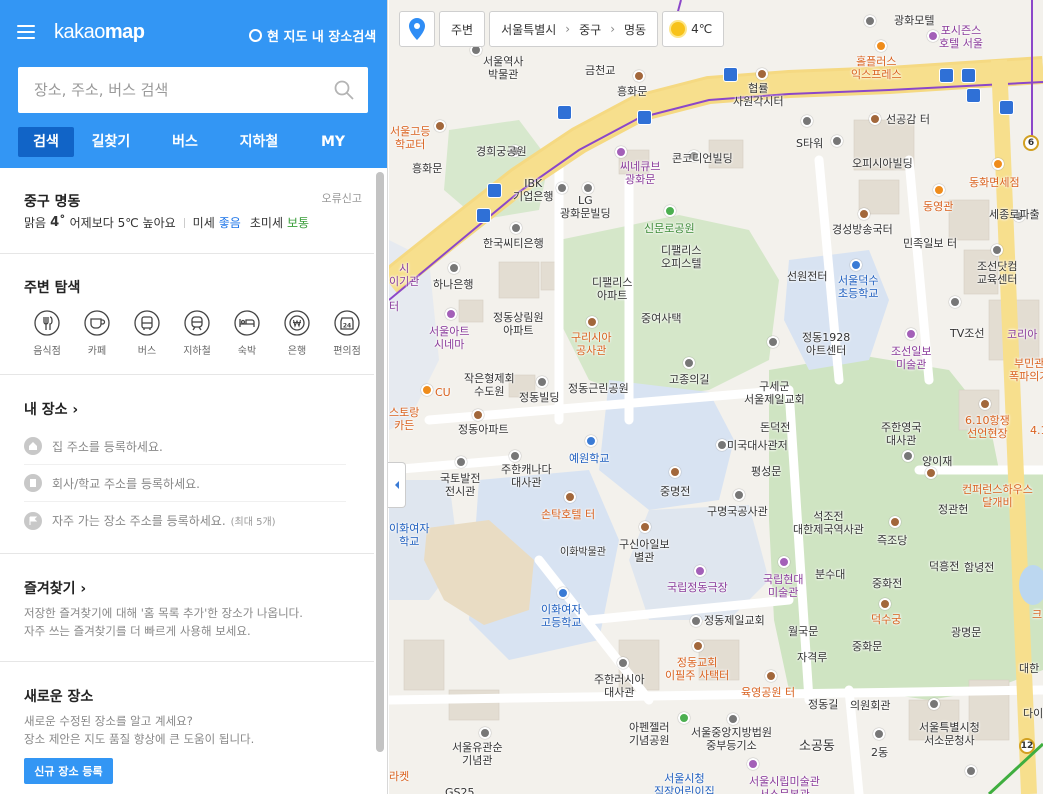  What do you see at coordinates (539, 397) in the screenshot?
I see `map-label: 정동빌딩` at bounding box center [539, 397].